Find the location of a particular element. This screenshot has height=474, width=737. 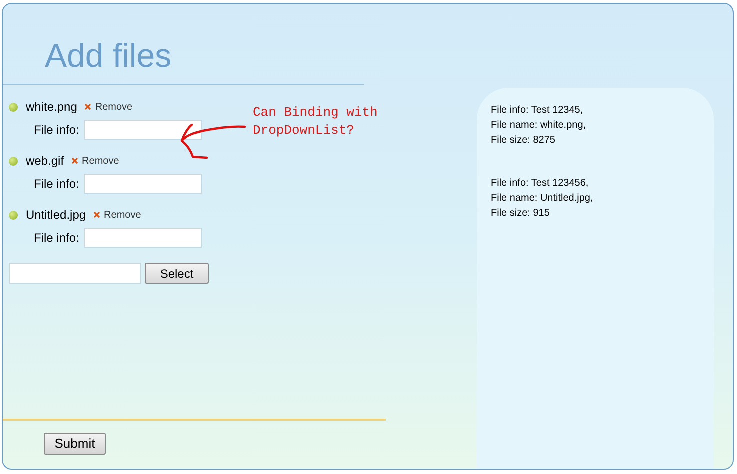

page-title: Add files is located at coordinates (109, 56).